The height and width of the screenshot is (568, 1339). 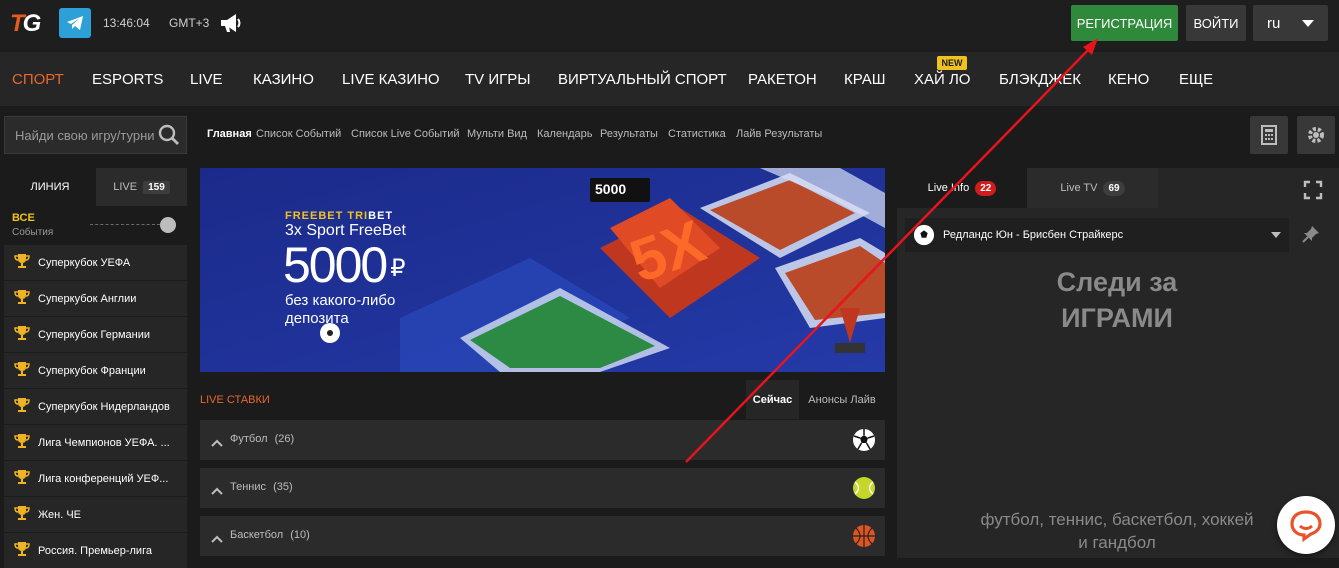 What do you see at coordinates (1033, 235) in the screenshot?
I see `match-name: Редландс Юн - Брисбен Страйкерс` at bounding box center [1033, 235].